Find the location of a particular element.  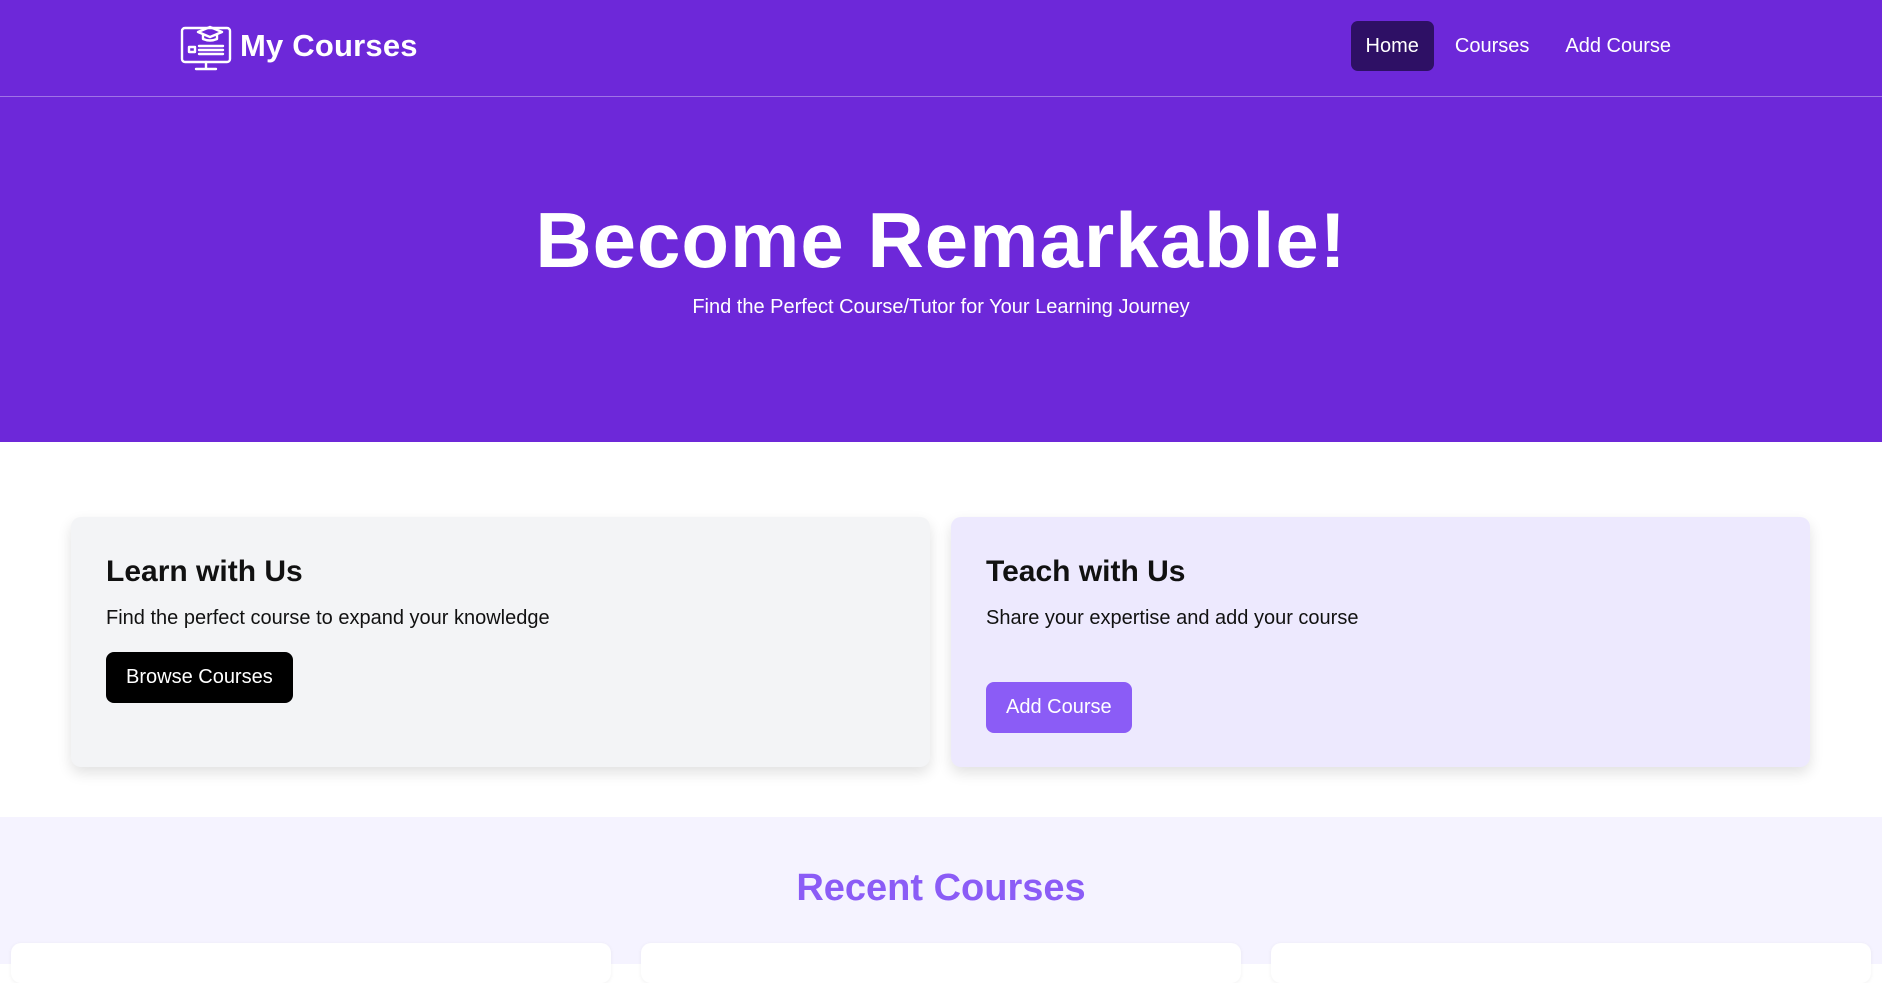

hero-title: Become Remarkable! is located at coordinates (941, 240).